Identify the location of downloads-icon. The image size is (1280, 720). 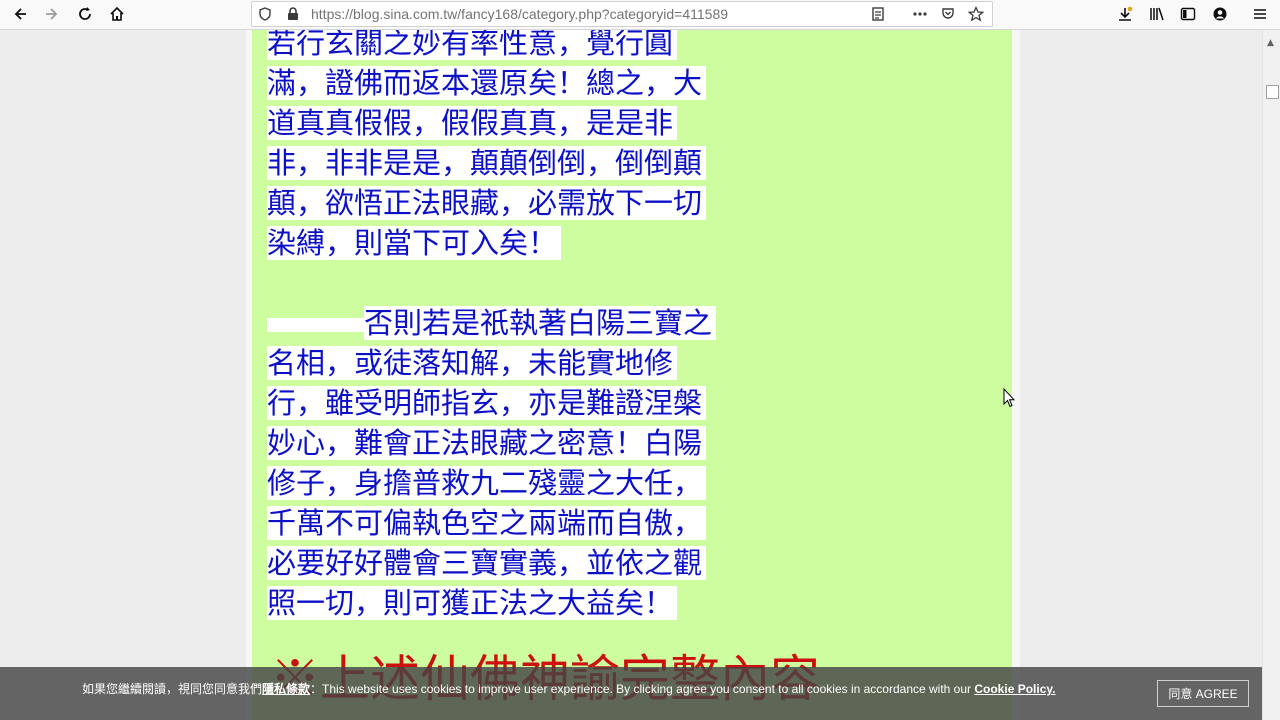
(1125, 14).